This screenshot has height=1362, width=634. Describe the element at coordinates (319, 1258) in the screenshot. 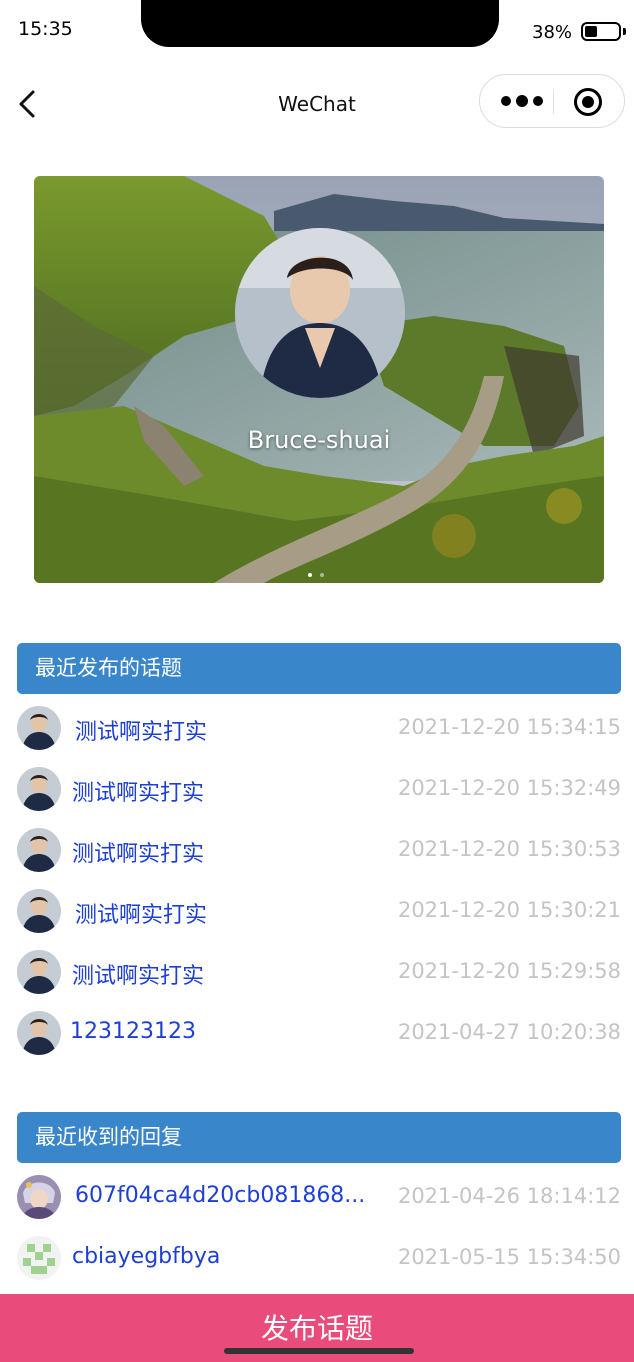

I see `reply-row: cbiayegbfbya 2021-05-15 15:34:50` at that location.